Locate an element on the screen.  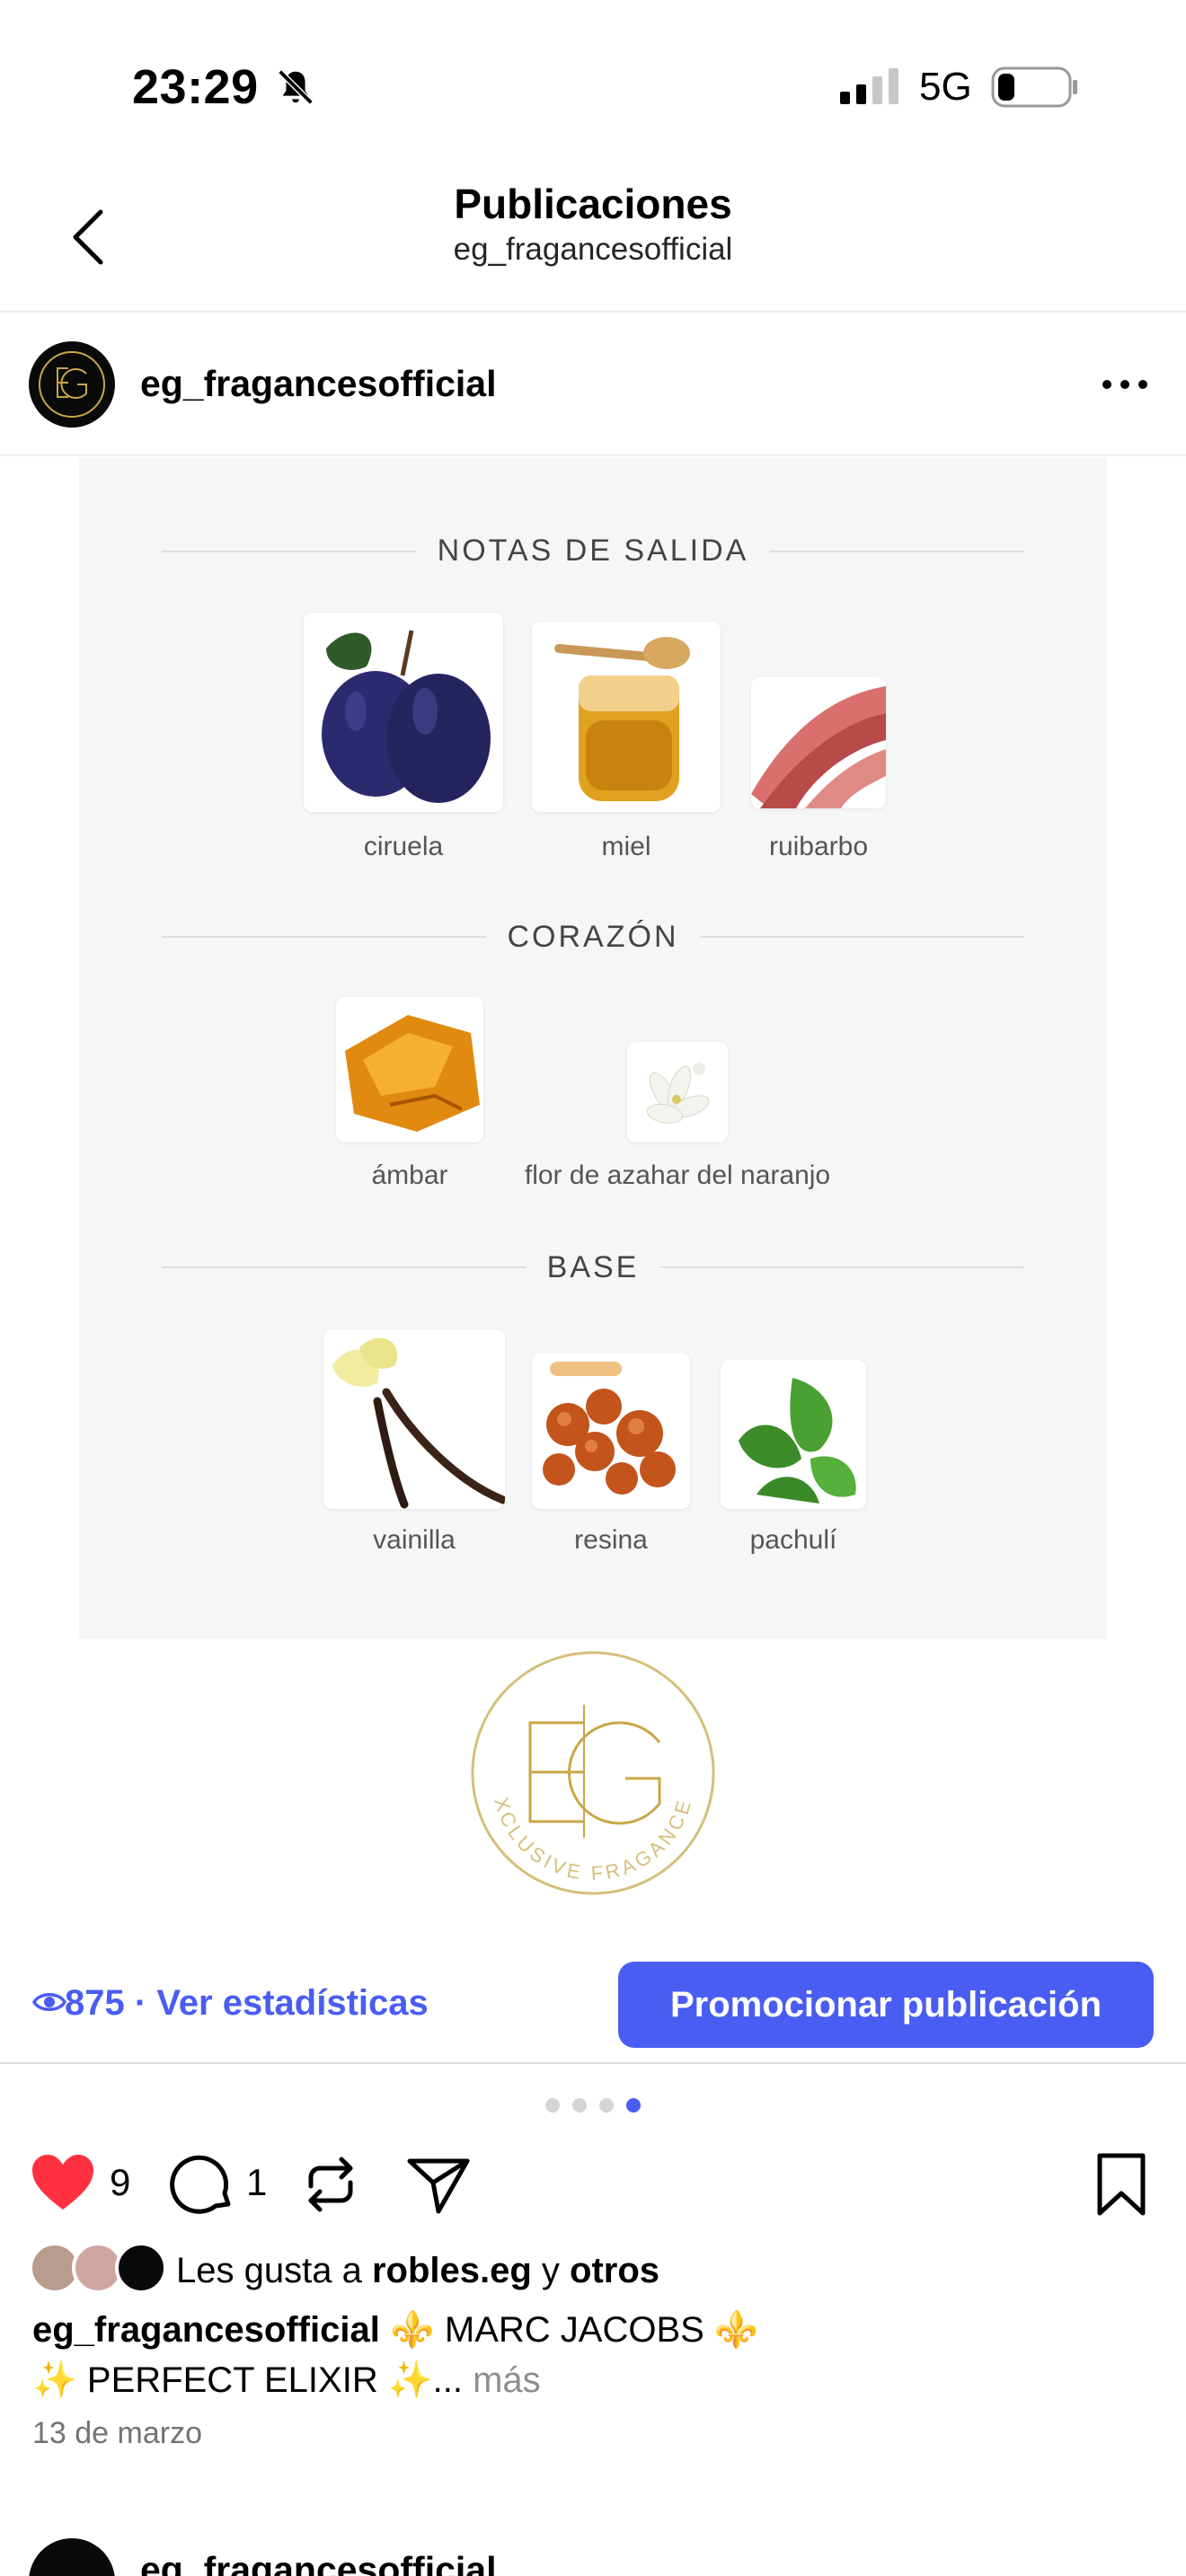
repost-icon is located at coordinates (330, 2184).